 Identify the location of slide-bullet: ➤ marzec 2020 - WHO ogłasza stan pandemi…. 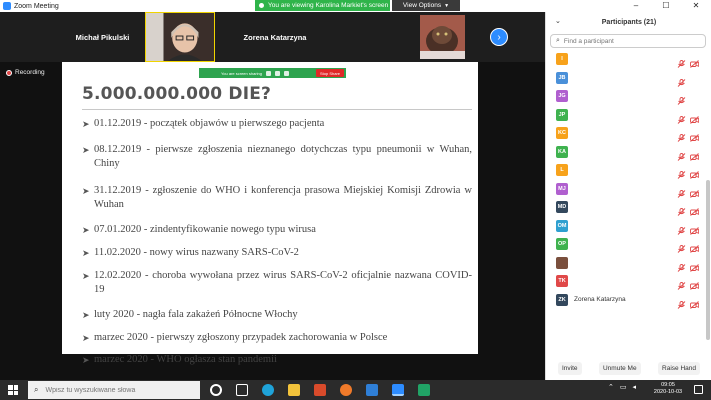
(277, 360).